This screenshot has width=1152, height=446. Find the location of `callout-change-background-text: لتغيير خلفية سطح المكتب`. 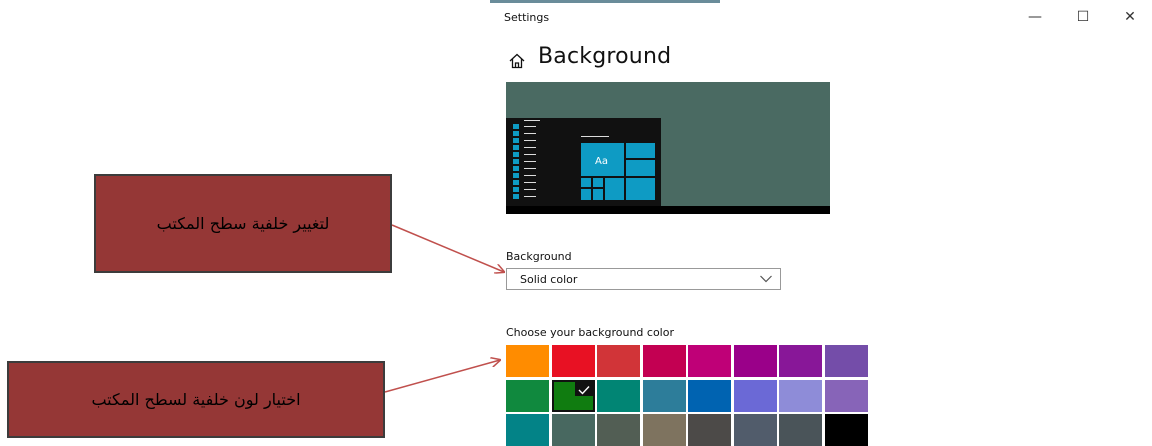

callout-change-background-text: لتغيير خلفية سطح المكتب is located at coordinates (243, 223).